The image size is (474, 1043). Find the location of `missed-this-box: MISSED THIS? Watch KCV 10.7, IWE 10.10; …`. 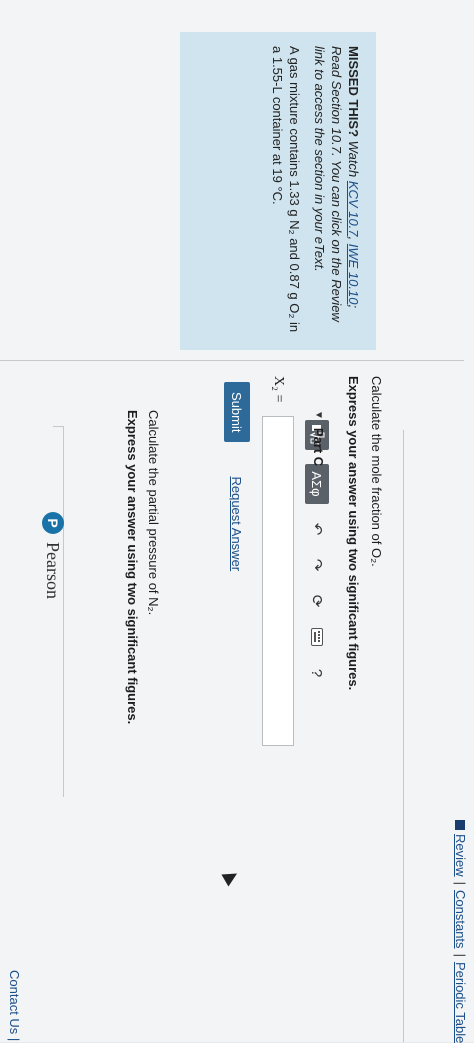

missed-this-box: MISSED THIS? Watch KCV 10.7, IWE 10.10; … is located at coordinates (278, 191).